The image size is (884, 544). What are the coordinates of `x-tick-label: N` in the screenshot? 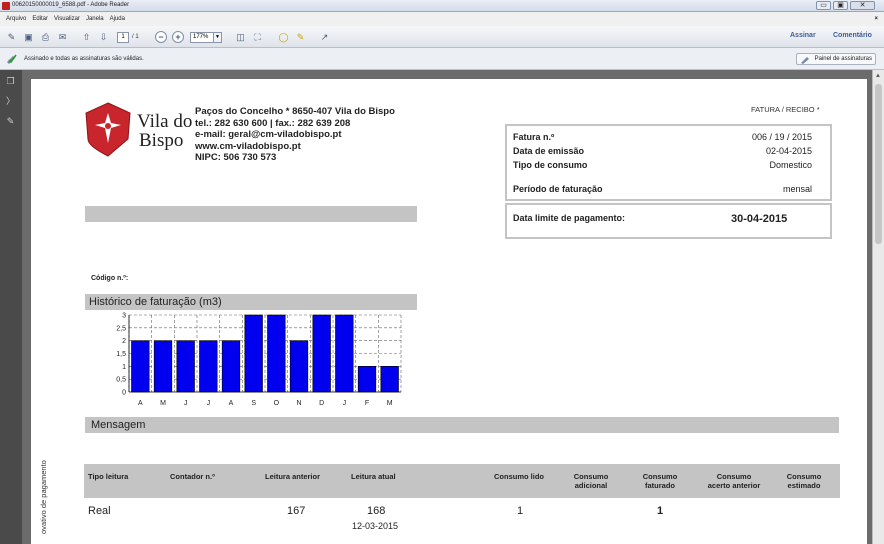 It's located at (298, 403).